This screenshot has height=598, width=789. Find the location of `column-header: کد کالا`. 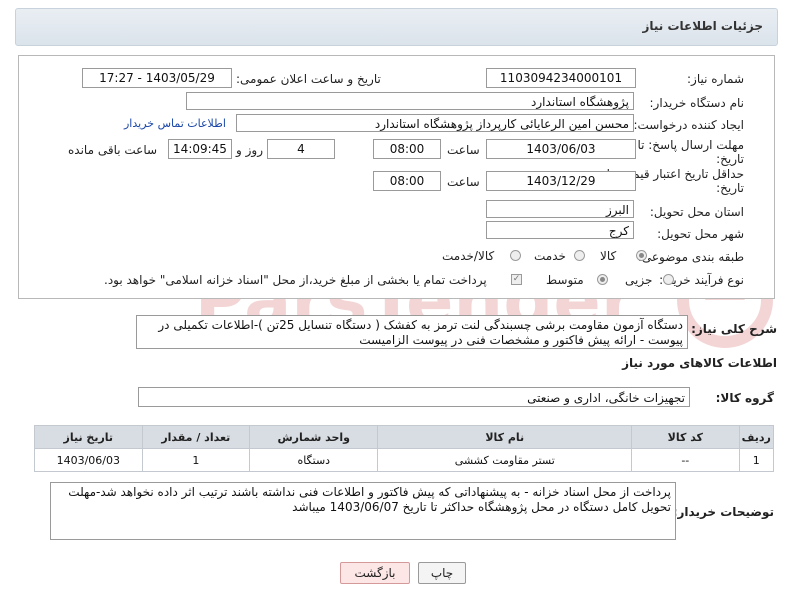

column-header: کد کالا is located at coordinates (685, 437).